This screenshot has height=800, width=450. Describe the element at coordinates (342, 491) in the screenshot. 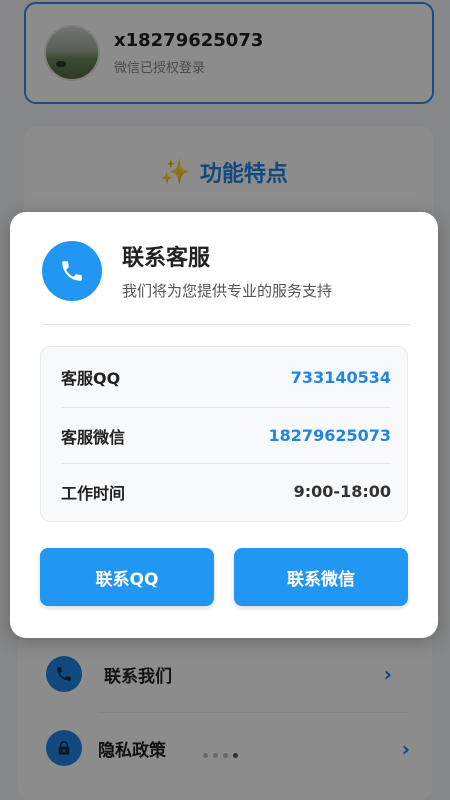

I see `working-hours-value: 9:00-18:00` at that location.